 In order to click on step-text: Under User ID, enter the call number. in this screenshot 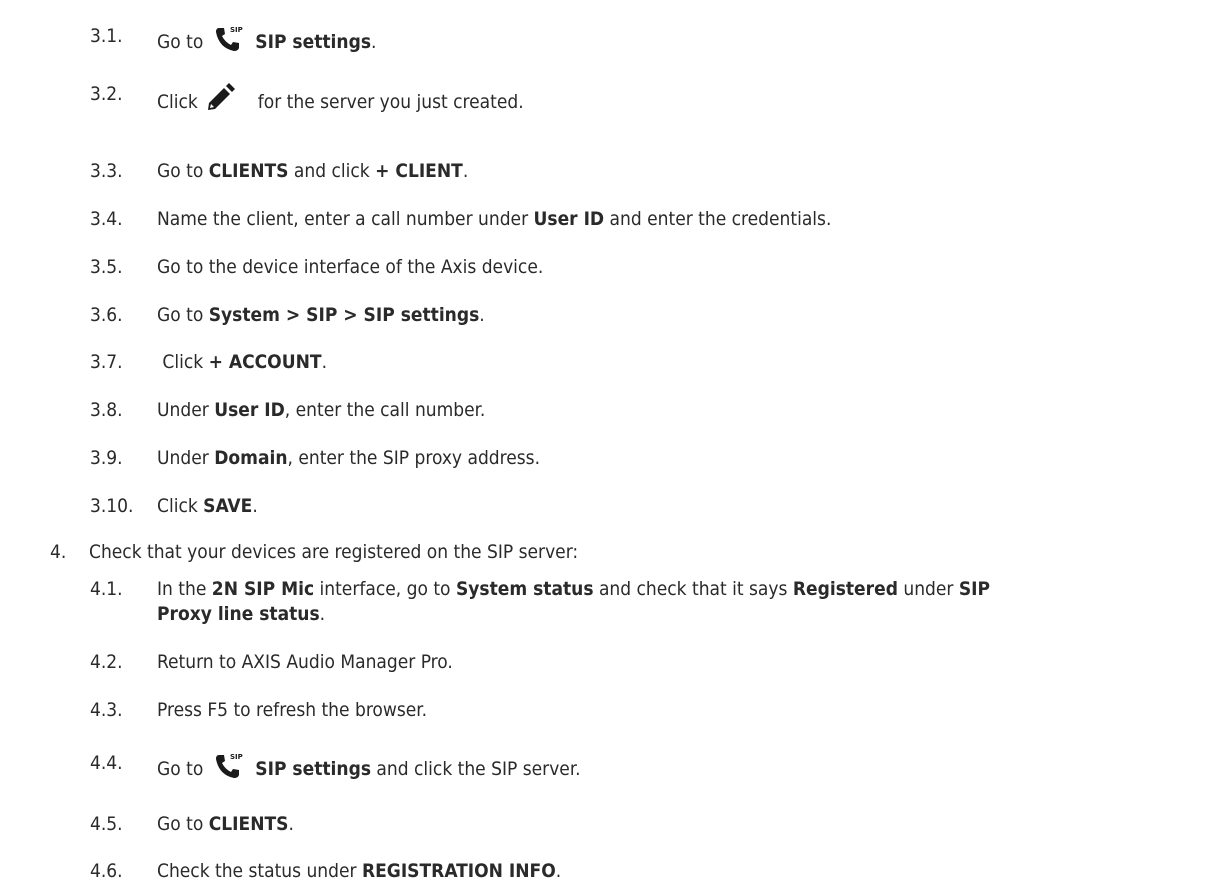, I will do `click(321, 410)`.